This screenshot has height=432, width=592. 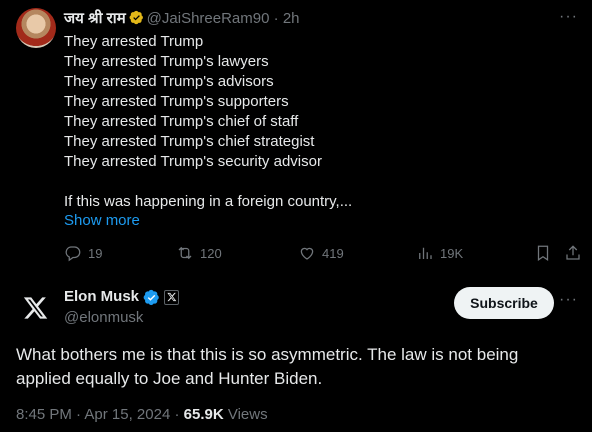 I want to click on display-name: Elon Musk, so click(x=101, y=297).